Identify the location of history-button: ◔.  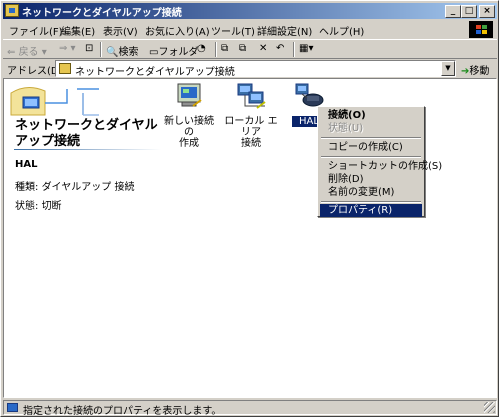
(201, 48).